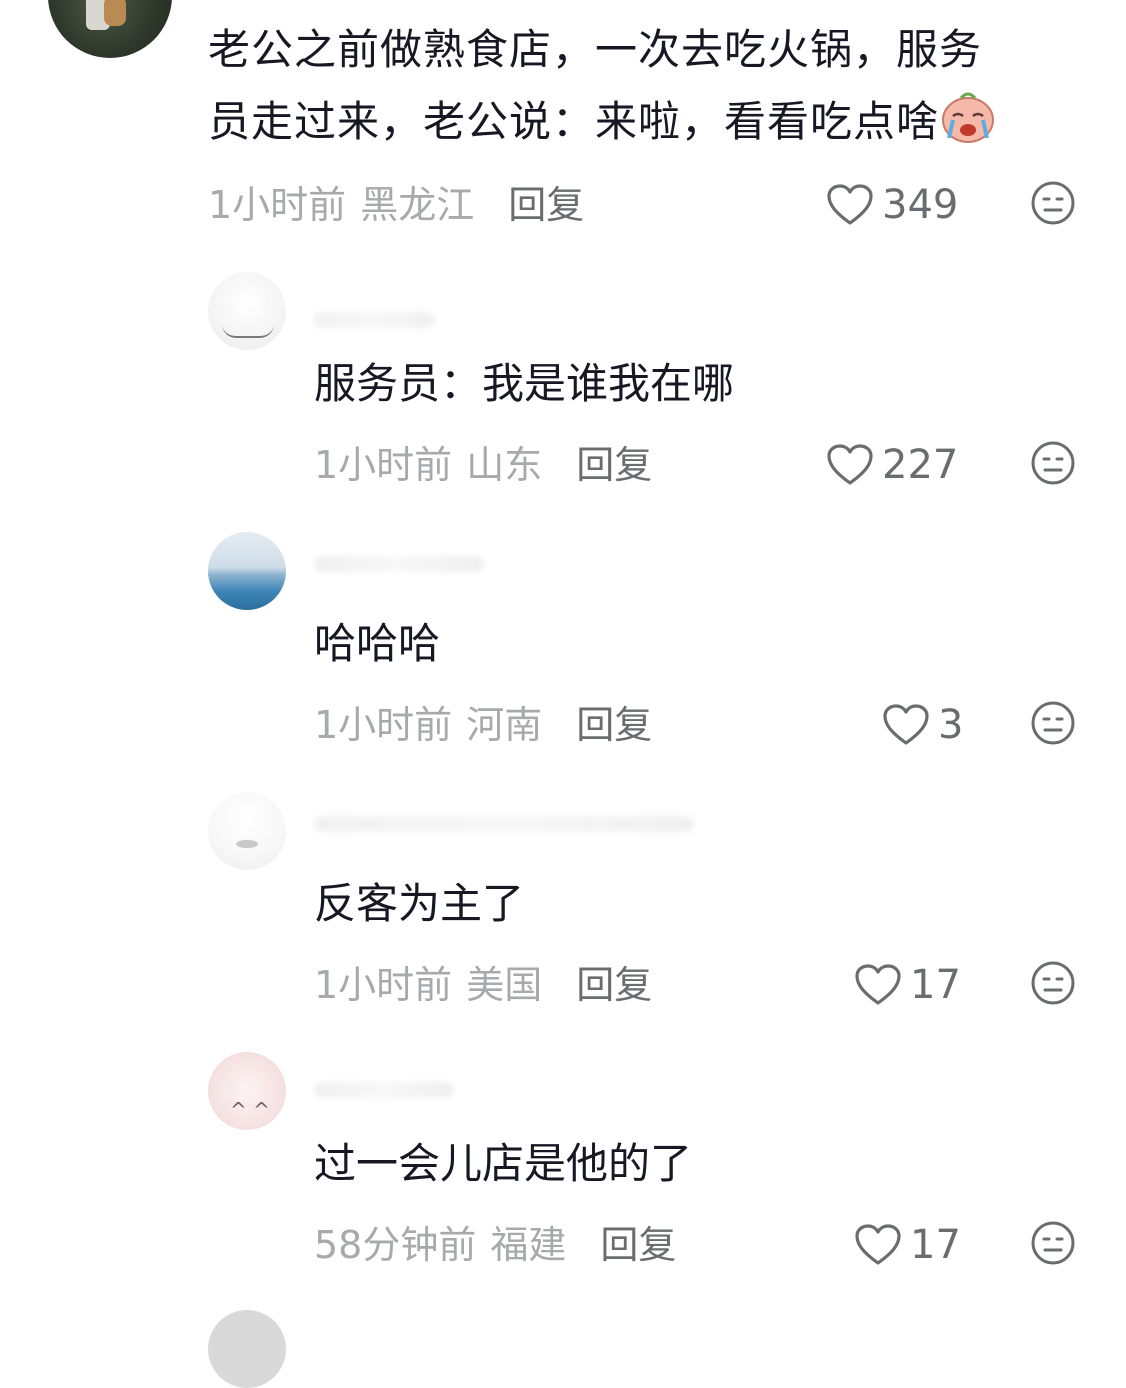 The height and width of the screenshot is (1388, 1126). Describe the element at coordinates (968, 117) in the screenshot. I see `crying-face-emoji-icon` at that location.